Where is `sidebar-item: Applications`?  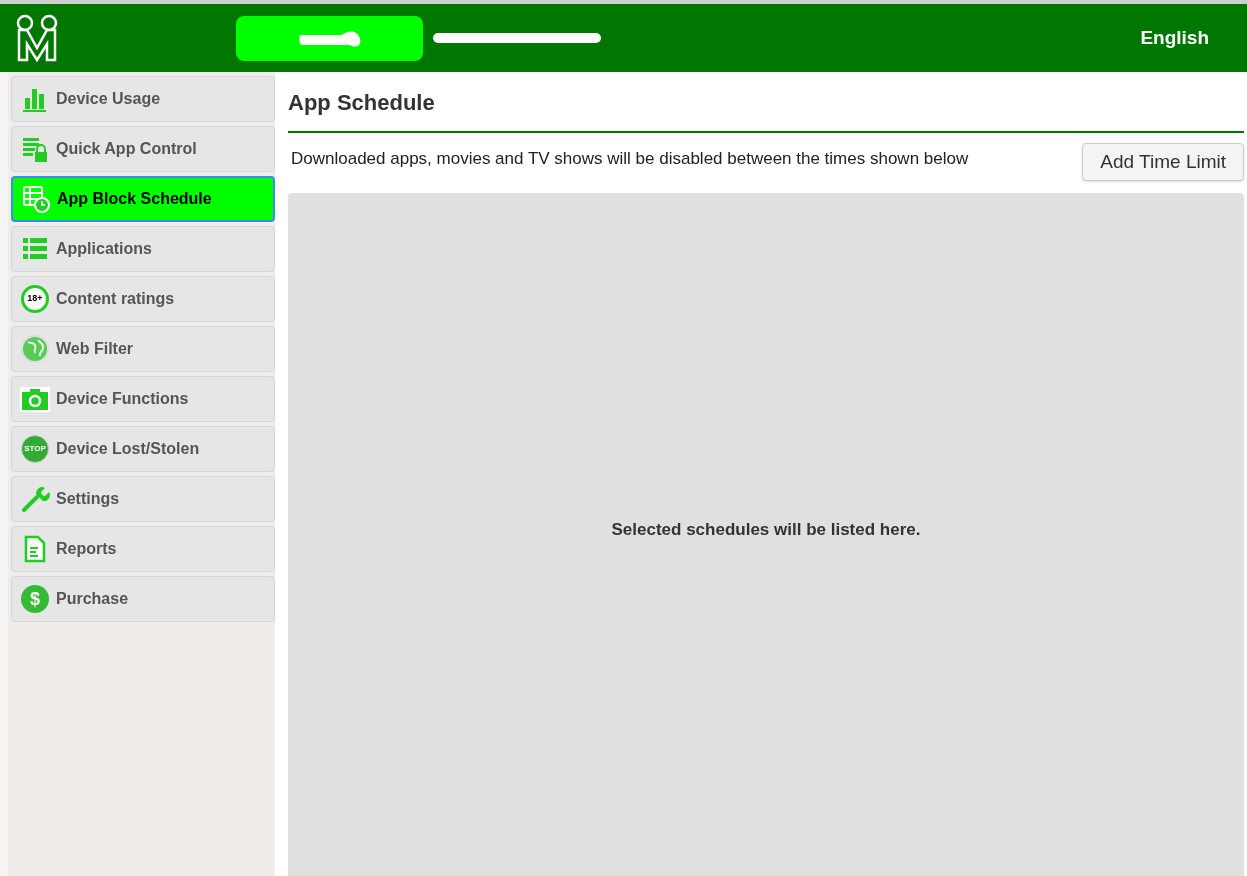
sidebar-item: Applications is located at coordinates (143, 249).